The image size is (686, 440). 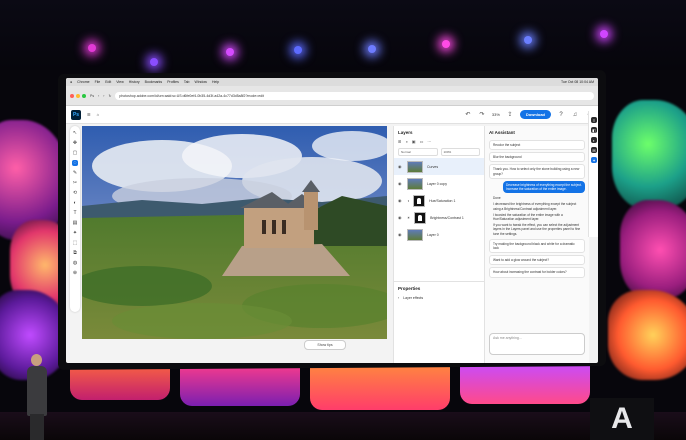 I want to click on layer-toolbar: ⊞ ◑ ▣ ▭ ⋯, so click(x=439, y=141).